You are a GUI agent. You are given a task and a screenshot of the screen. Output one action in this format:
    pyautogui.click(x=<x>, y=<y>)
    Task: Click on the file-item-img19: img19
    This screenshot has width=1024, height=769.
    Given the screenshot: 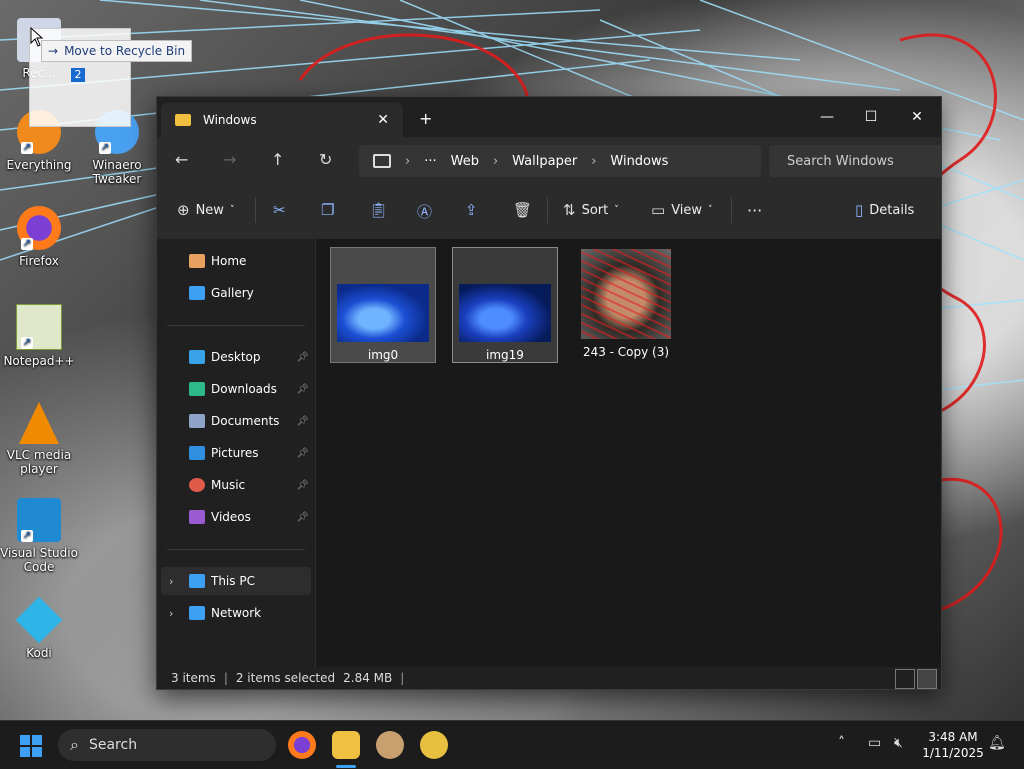 What is the action you would take?
    pyautogui.click(x=505, y=305)
    